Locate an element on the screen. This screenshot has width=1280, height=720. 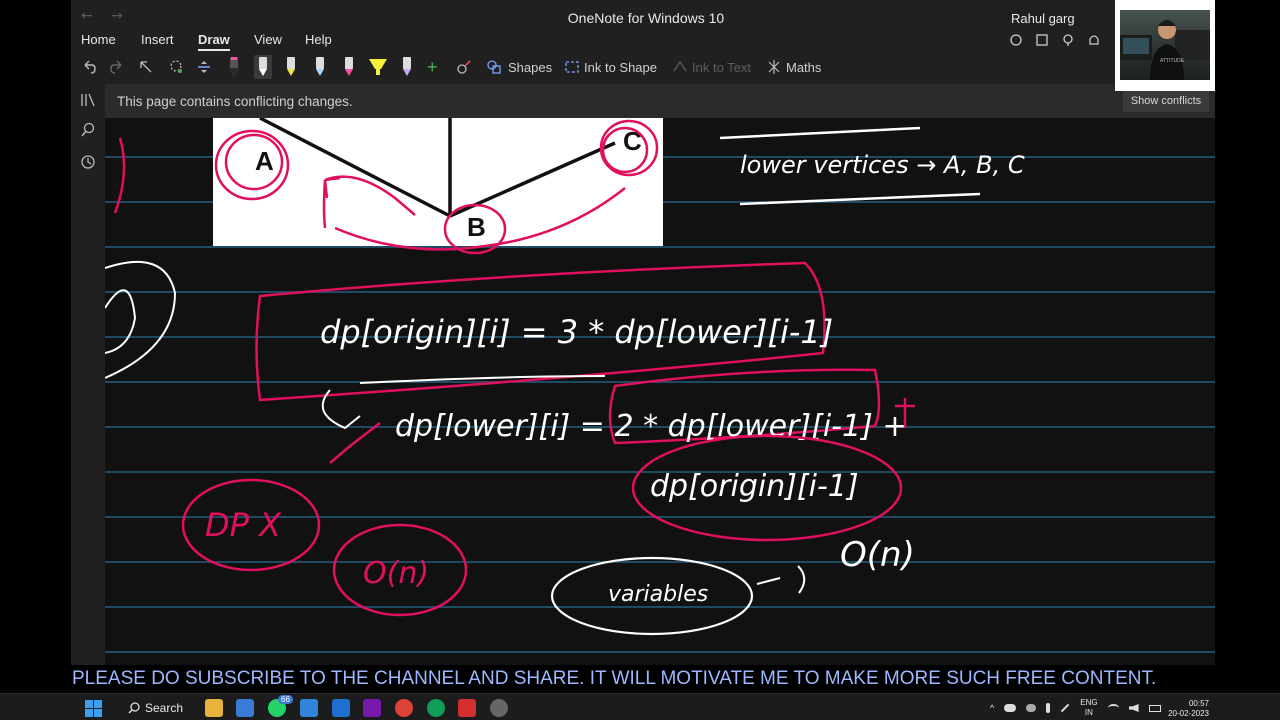
menu-insert: Insert is located at coordinates (157, 39).